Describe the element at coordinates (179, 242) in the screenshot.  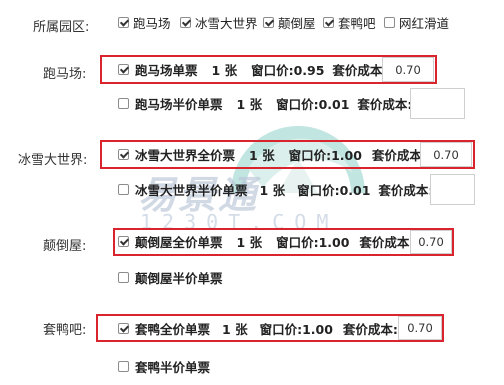
I see `ticket-name: 颠倒屋全价单票` at that location.